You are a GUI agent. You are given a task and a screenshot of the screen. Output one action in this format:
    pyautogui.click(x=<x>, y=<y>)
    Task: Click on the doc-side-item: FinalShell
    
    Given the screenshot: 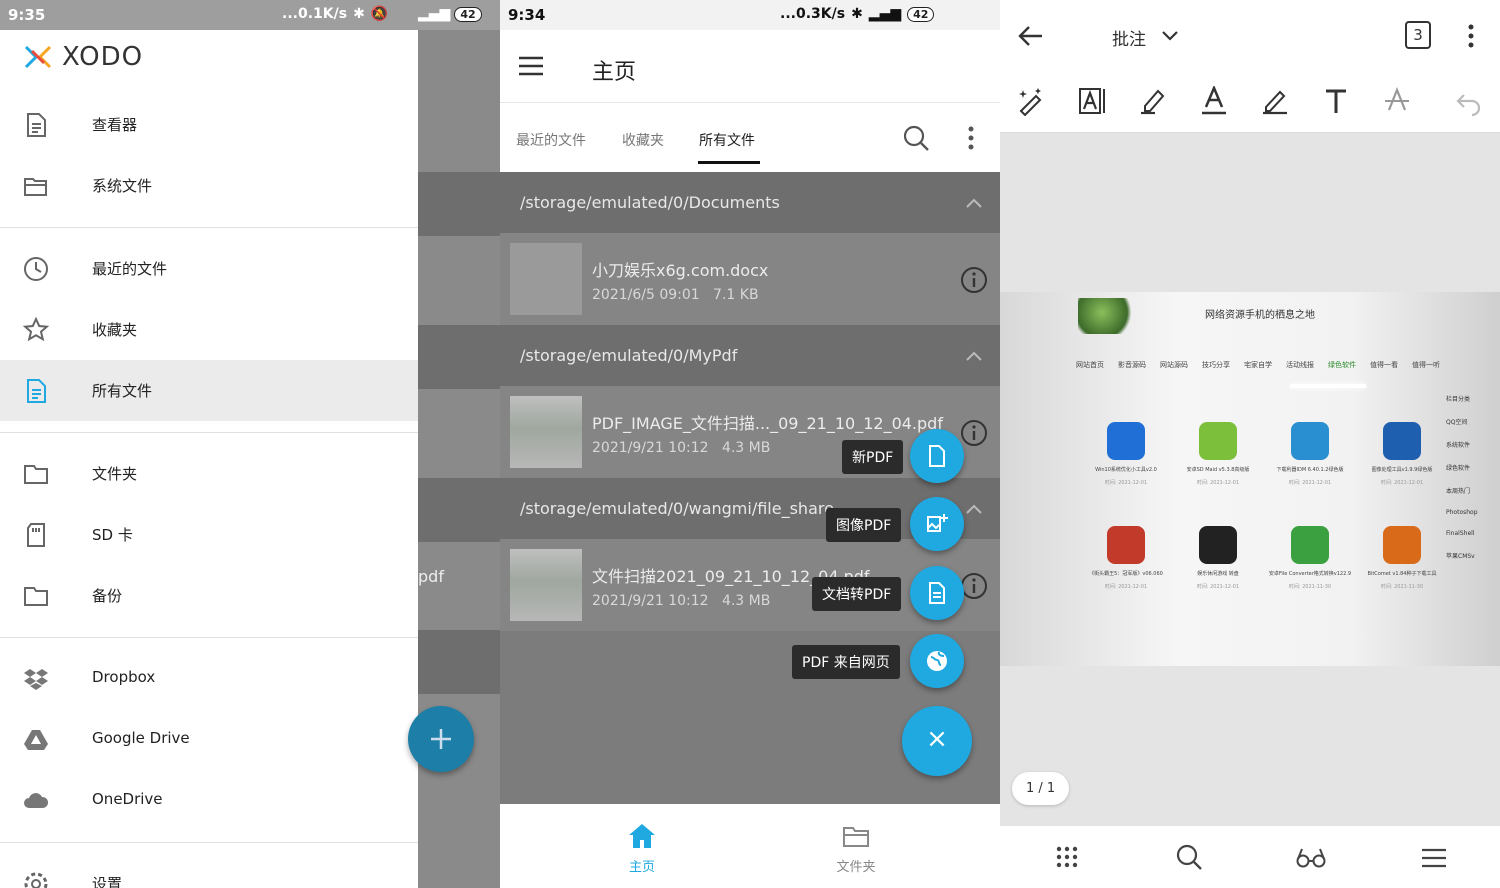 What is the action you would take?
    pyautogui.click(x=1473, y=533)
    